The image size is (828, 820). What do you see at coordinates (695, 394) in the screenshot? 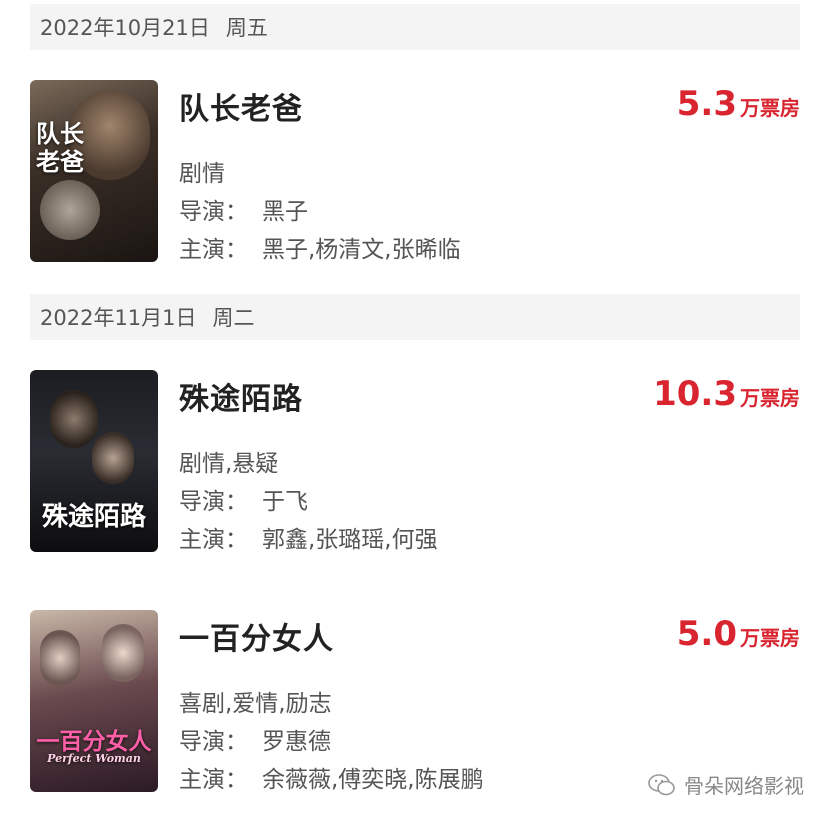
I see `box-office-value: 10.3` at bounding box center [695, 394].